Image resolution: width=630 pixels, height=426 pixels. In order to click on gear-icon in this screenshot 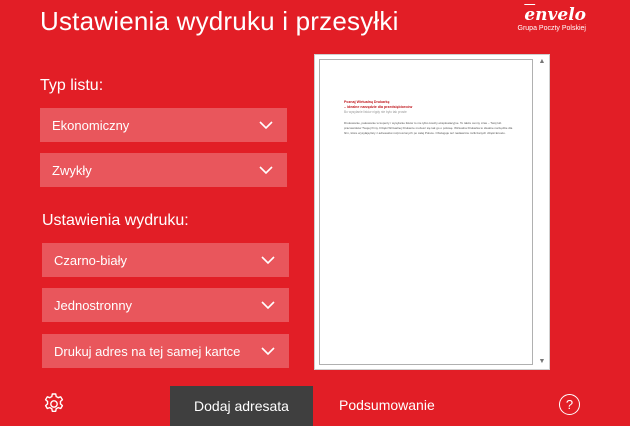, I will do `click(54, 404)`.